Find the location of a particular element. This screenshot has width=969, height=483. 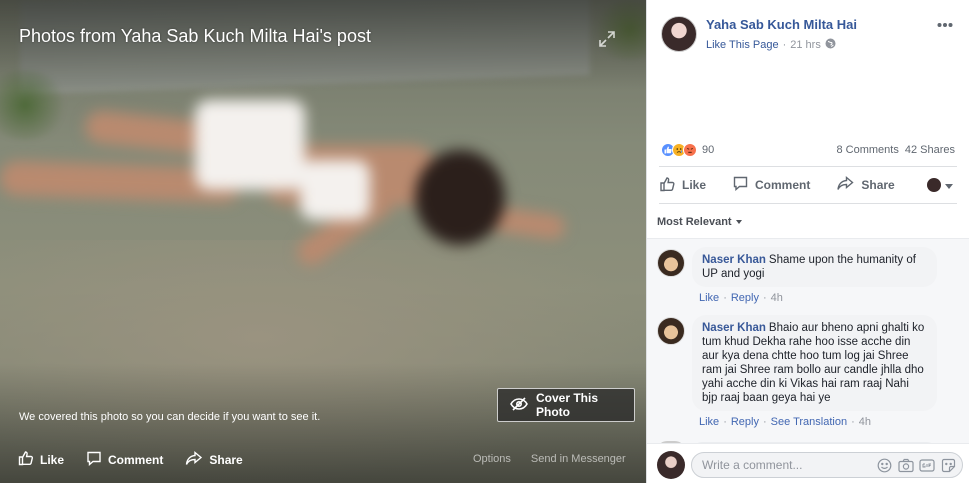

comment-composer is located at coordinates (808, 463).